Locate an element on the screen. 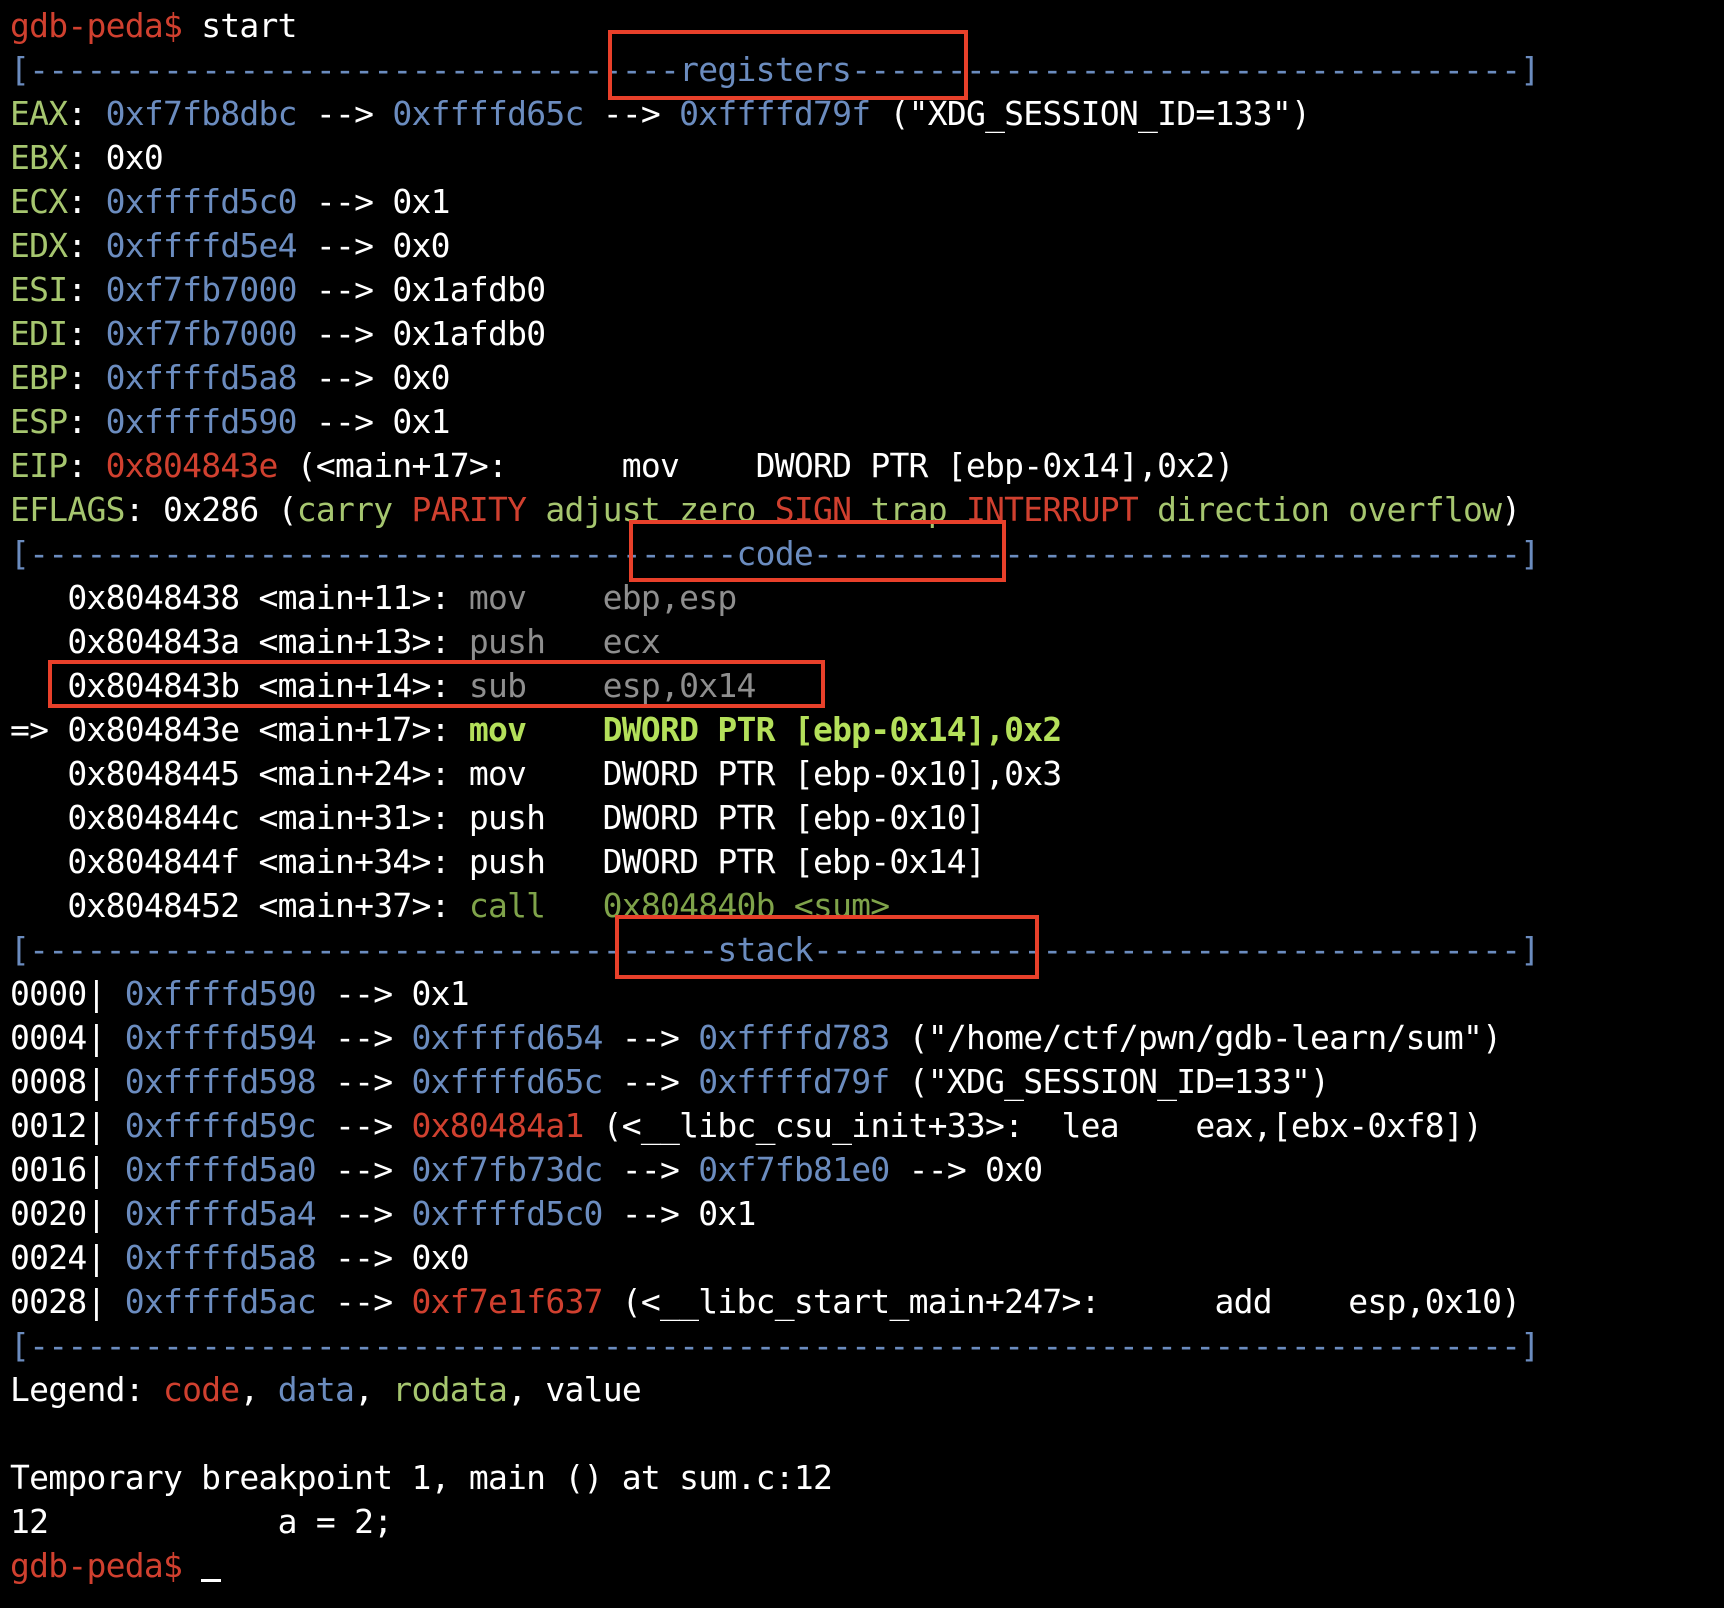 The image size is (1724, 1608). terminal-text: code is located at coordinates (201, 1389).